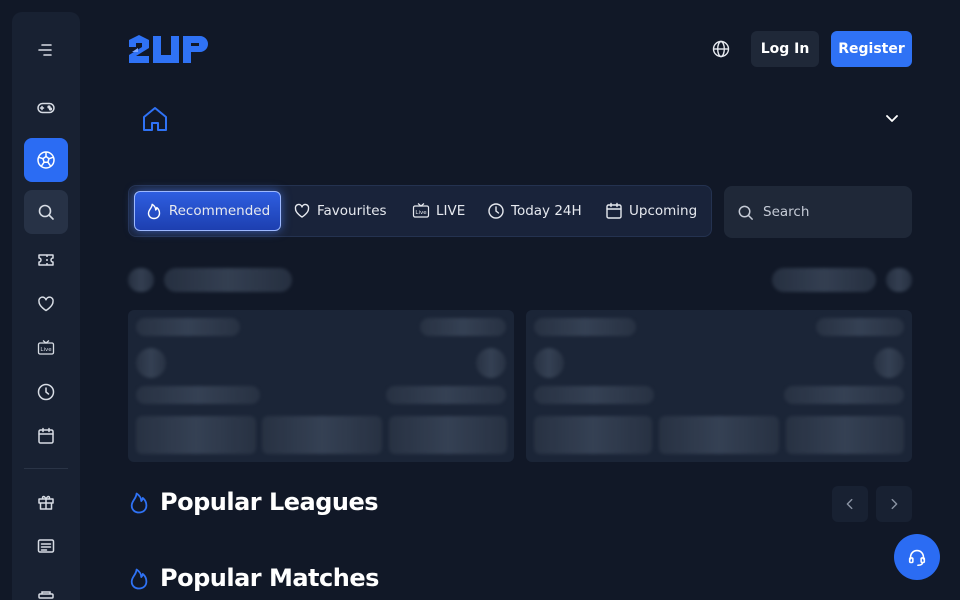 This screenshot has height=600, width=960. I want to click on tab-recommended: Recommended, so click(207, 211).